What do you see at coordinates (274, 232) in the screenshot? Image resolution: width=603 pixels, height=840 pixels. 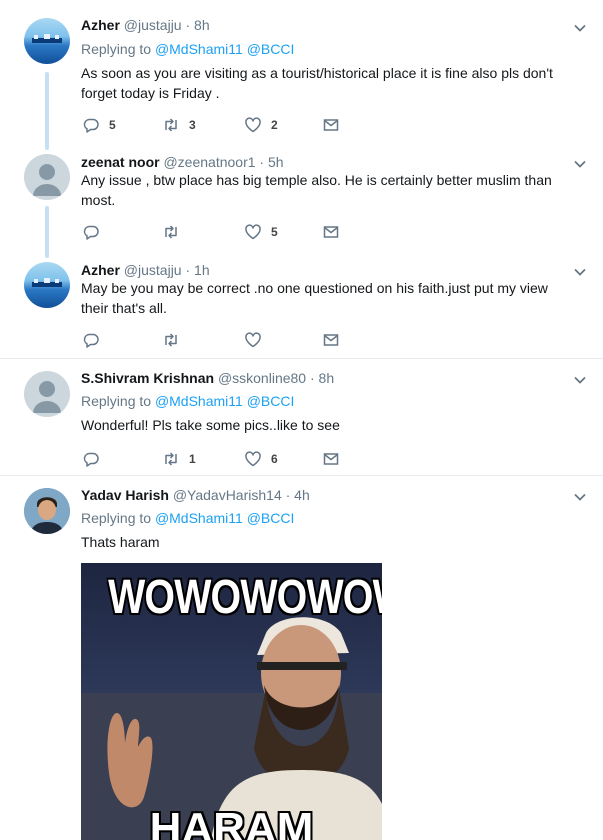 I see `like-count: 5` at bounding box center [274, 232].